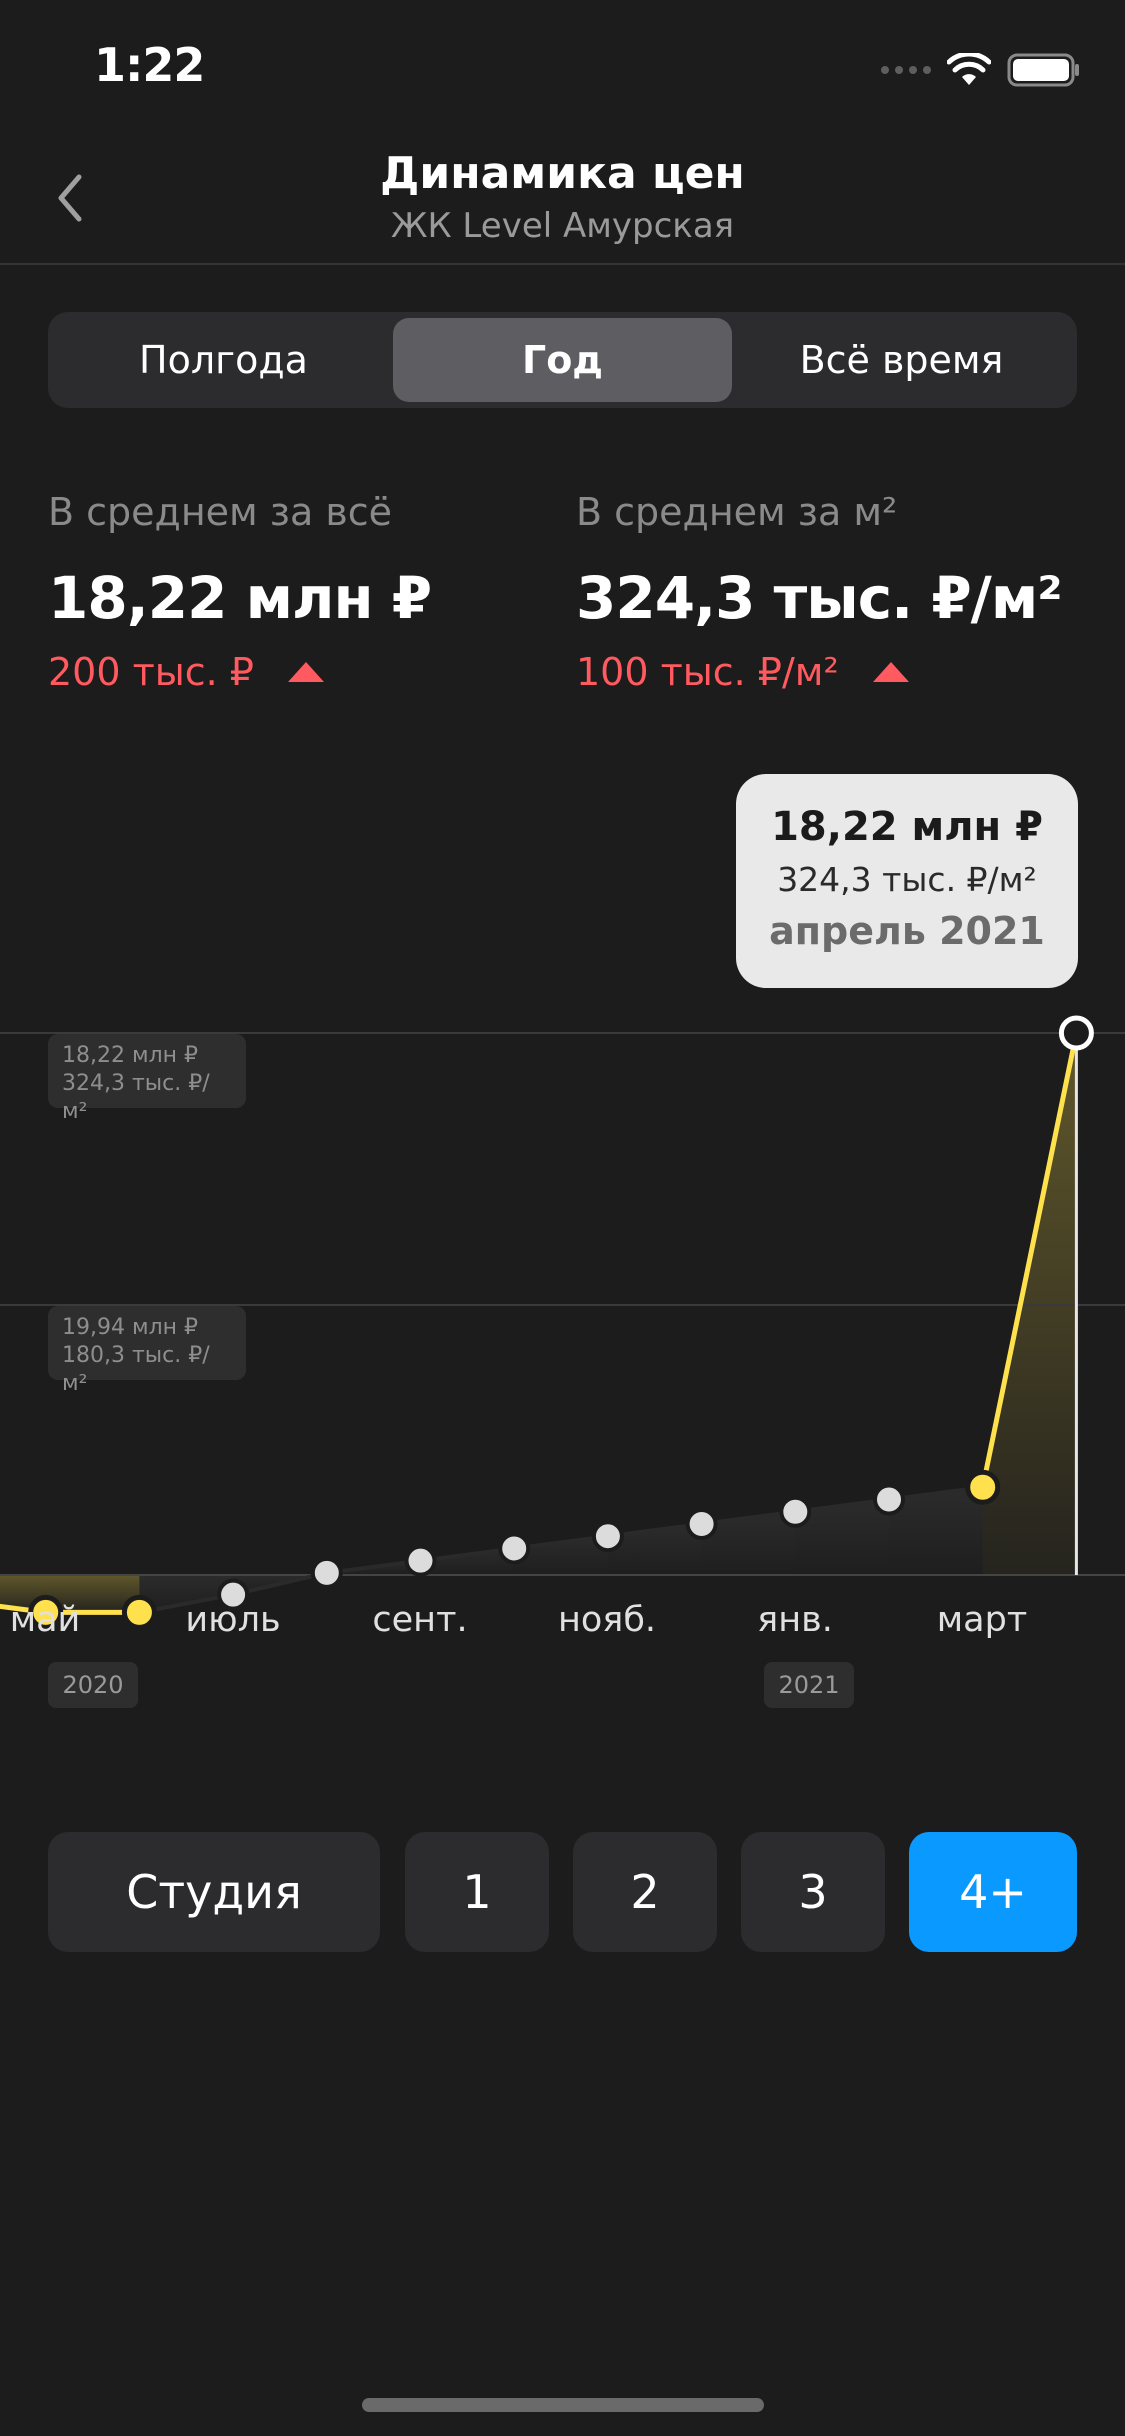  Describe the element at coordinates (1043, 70) in the screenshot. I see `battery-icon` at that location.